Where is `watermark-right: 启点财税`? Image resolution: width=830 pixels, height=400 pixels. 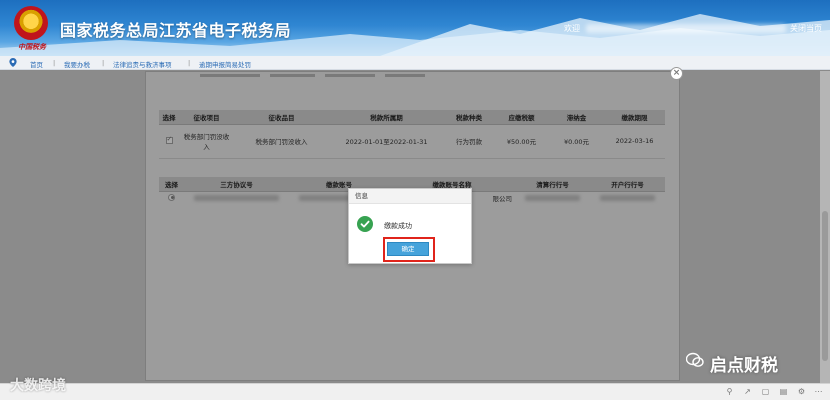
watermark-right: 启点财税 is located at coordinates (733, 363).